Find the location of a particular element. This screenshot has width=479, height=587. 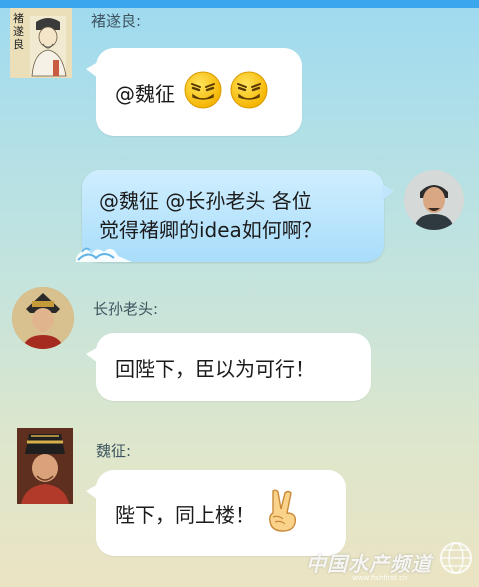

message-bubble-self: @魏征 @长孙老头 各位 觉得褚卿的idea如何啊？ is located at coordinates (235, 216).